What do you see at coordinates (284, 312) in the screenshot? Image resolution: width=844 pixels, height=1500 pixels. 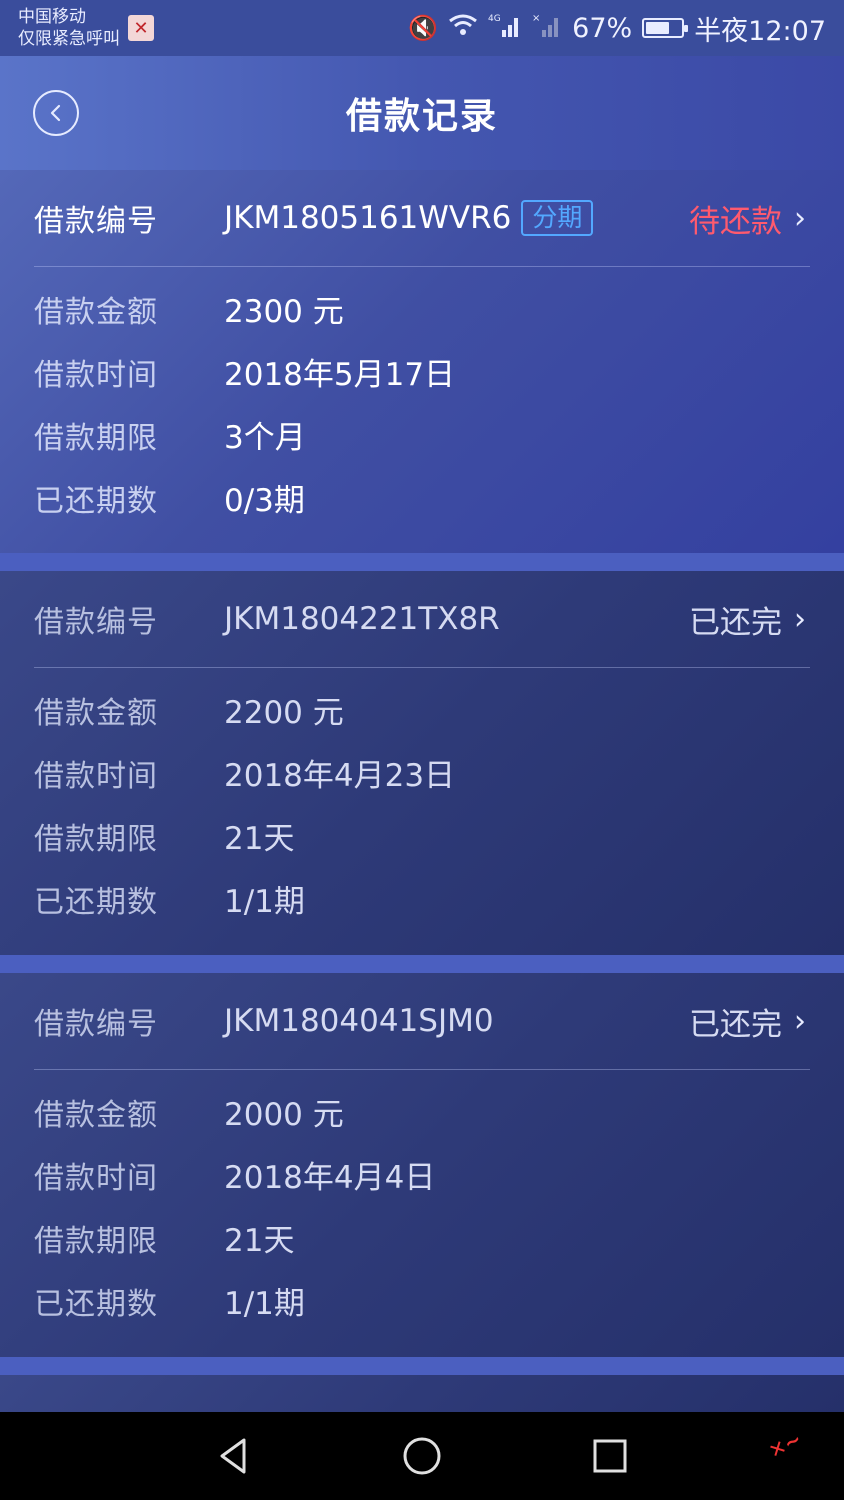 I see `loan-amount-value: 2300 元` at bounding box center [284, 312].